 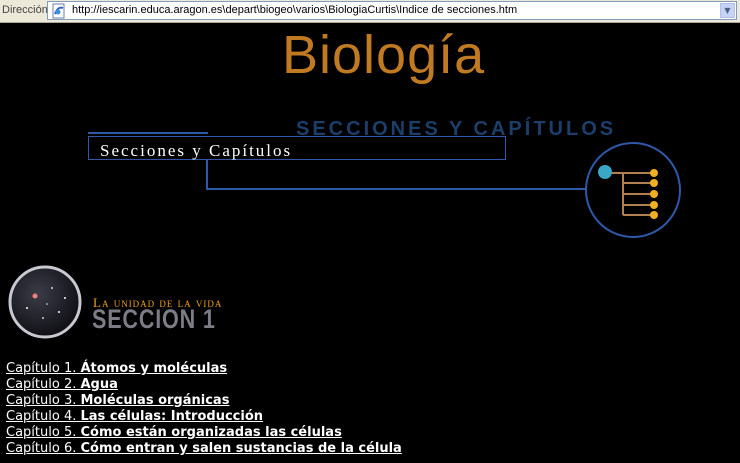 What do you see at coordinates (41, 416) in the screenshot?
I see `chapter-prefix: Capítulo 4.` at bounding box center [41, 416].